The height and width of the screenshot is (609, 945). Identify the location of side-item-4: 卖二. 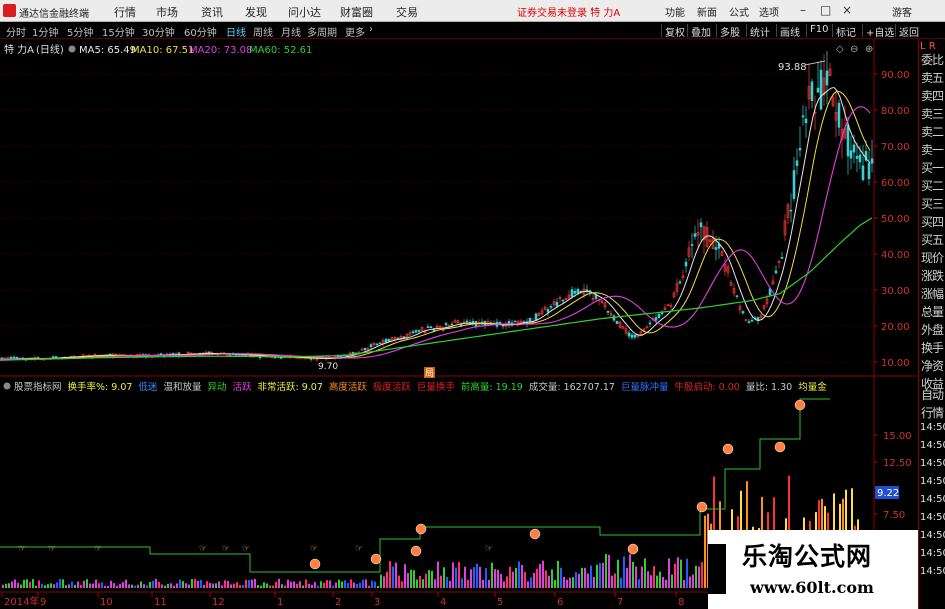
(932, 131).